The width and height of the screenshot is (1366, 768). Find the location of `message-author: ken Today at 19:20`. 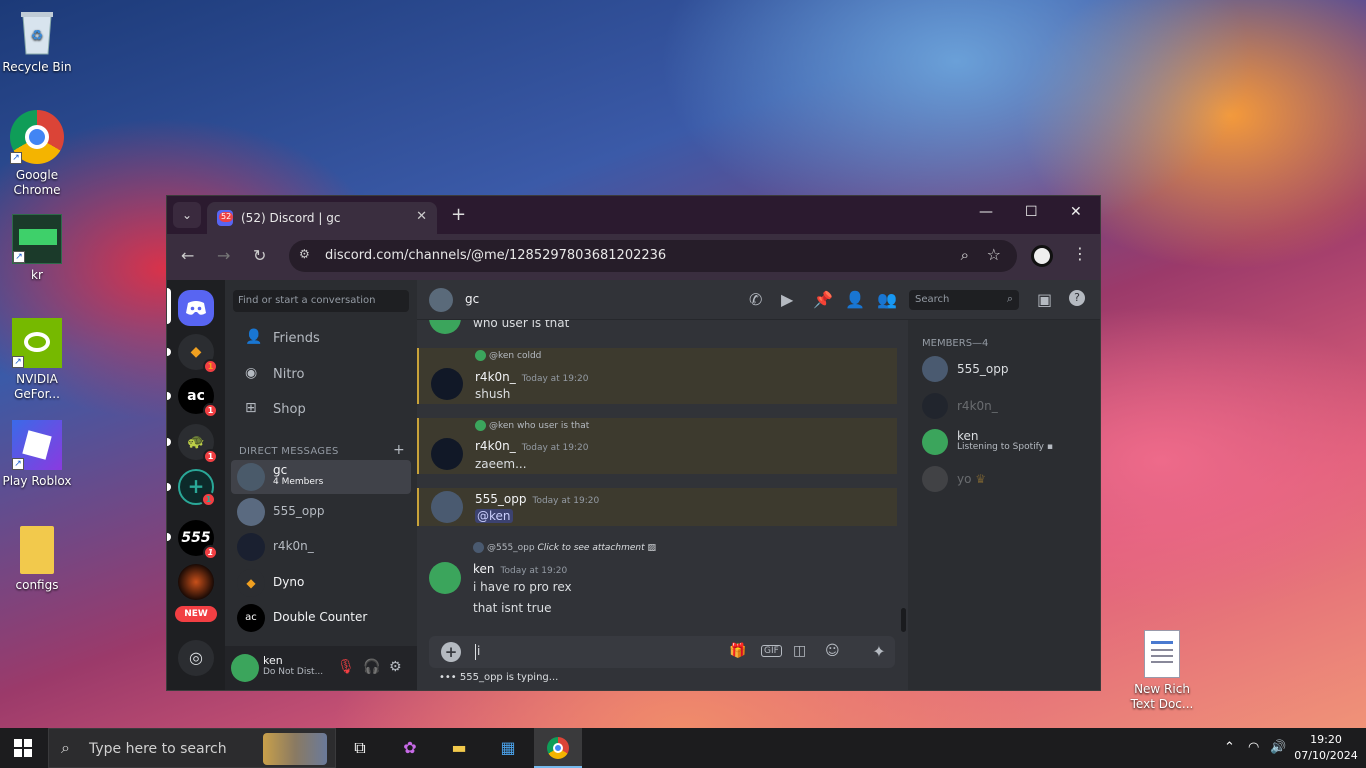

message-author: ken Today at 19:20 is located at coordinates (520, 569).